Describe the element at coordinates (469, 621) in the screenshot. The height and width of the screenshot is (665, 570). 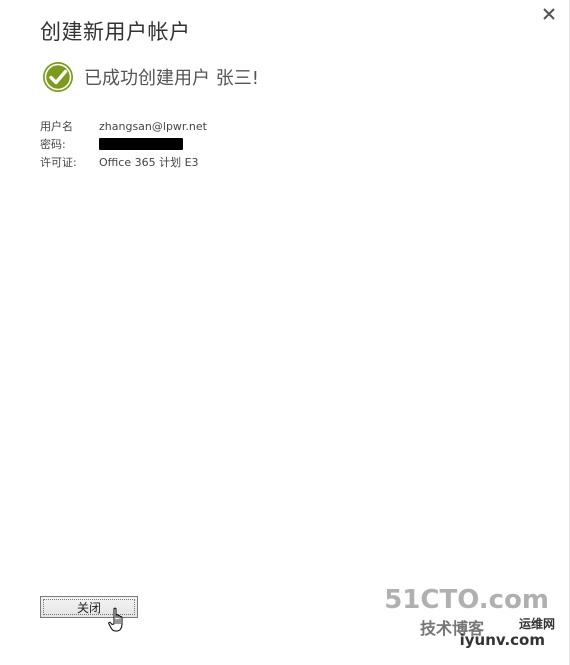
I see `watermark: 51CTO.com 技术博客 运维网 iyunv.com` at that location.